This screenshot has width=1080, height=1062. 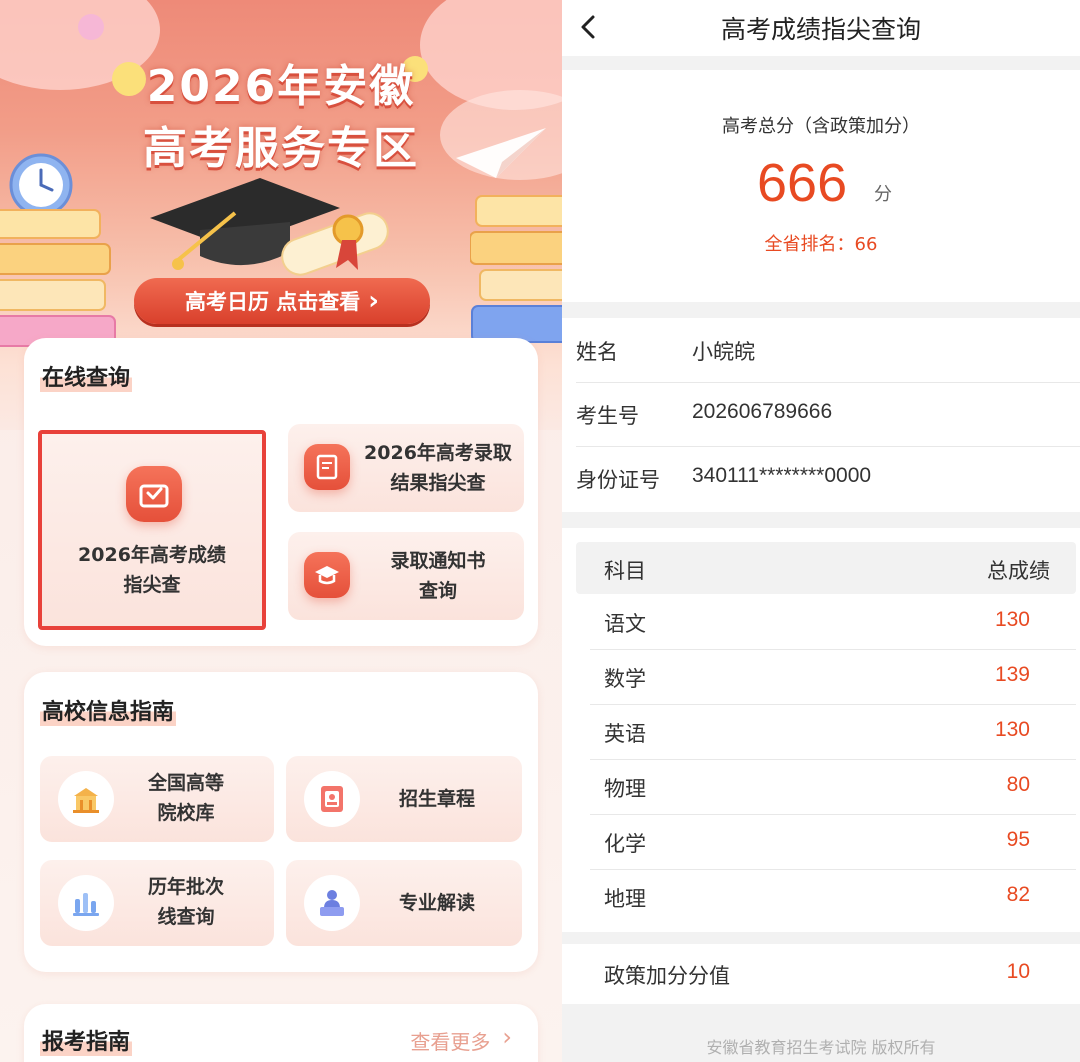 I want to click on university-building-icon, so click(x=86, y=799).